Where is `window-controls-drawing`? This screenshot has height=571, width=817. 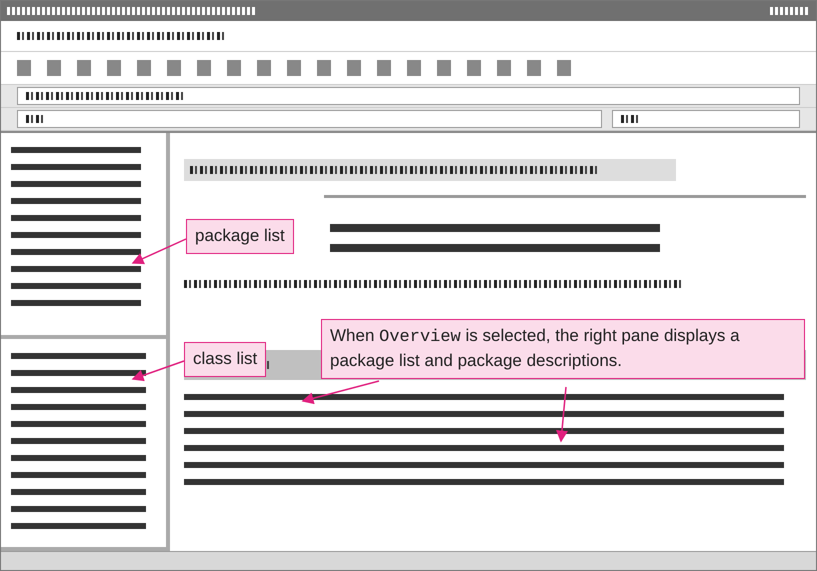
window-controls-drawing is located at coordinates (790, 11).